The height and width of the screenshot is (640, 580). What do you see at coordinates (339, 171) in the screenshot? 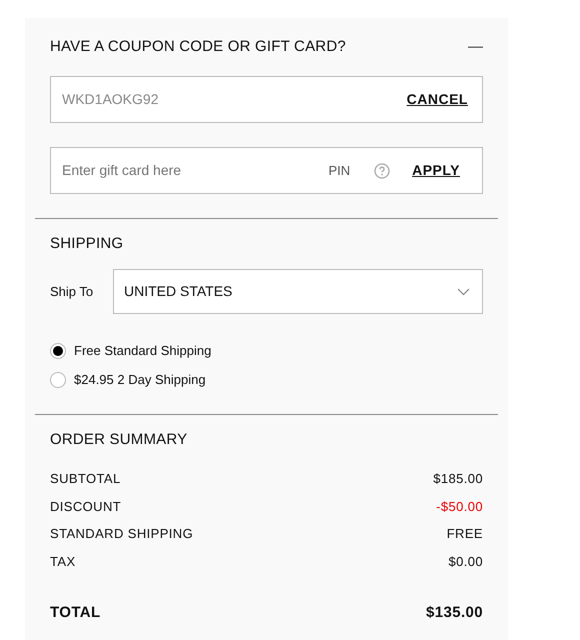
I see `pin-label: PIN` at bounding box center [339, 171].